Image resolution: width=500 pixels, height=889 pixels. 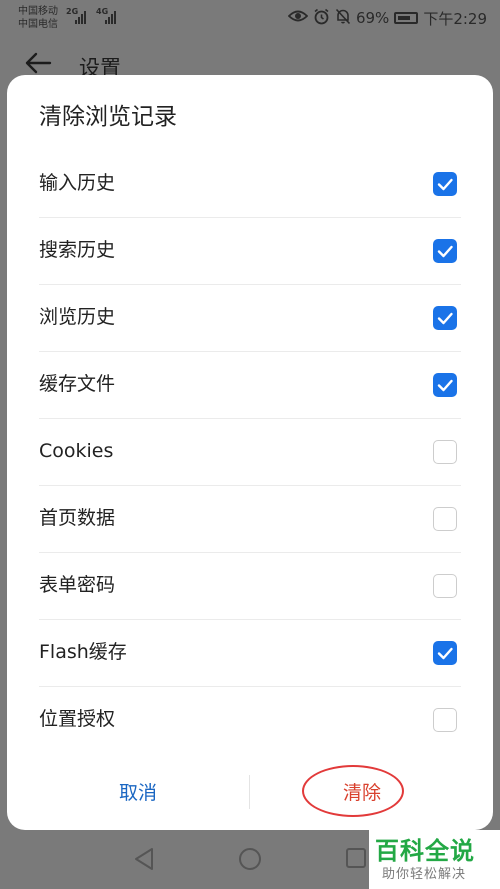 I want to click on mute-icon, so click(x=343, y=18).